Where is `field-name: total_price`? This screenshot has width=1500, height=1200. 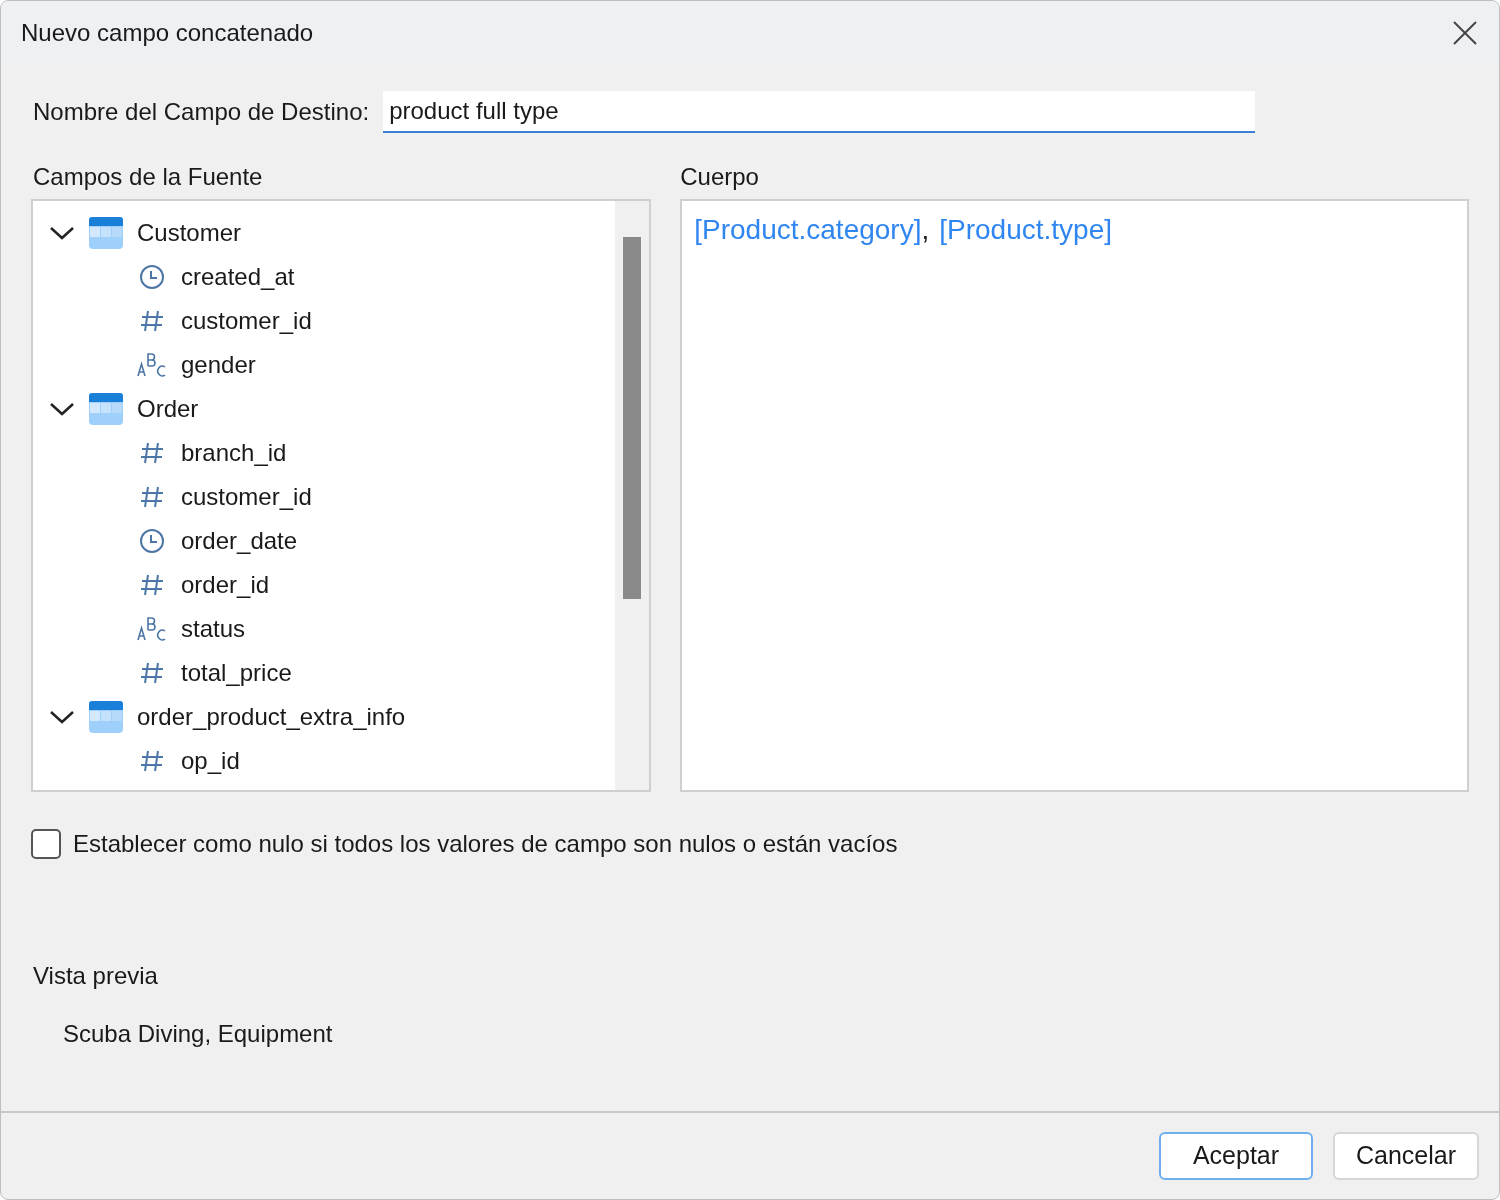 field-name: total_price is located at coordinates (236, 673).